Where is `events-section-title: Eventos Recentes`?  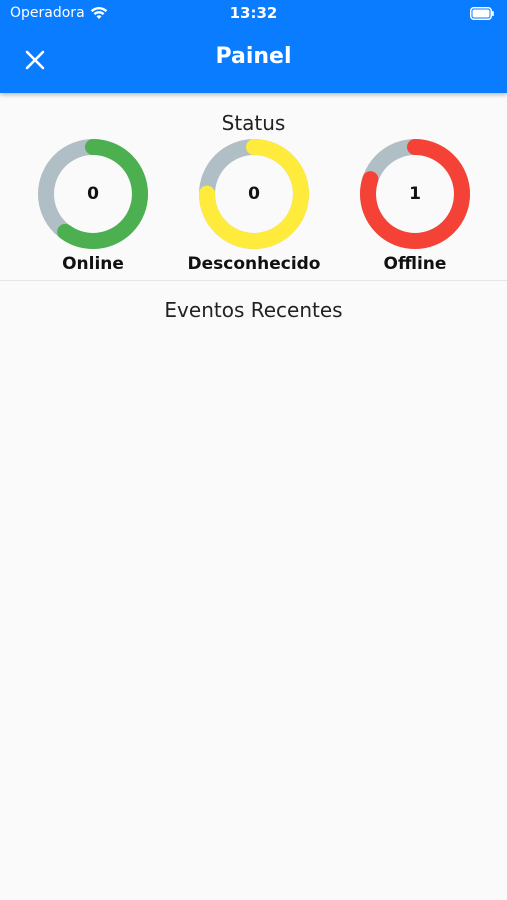 events-section-title: Eventos Recentes is located at coordinates (253, 310).